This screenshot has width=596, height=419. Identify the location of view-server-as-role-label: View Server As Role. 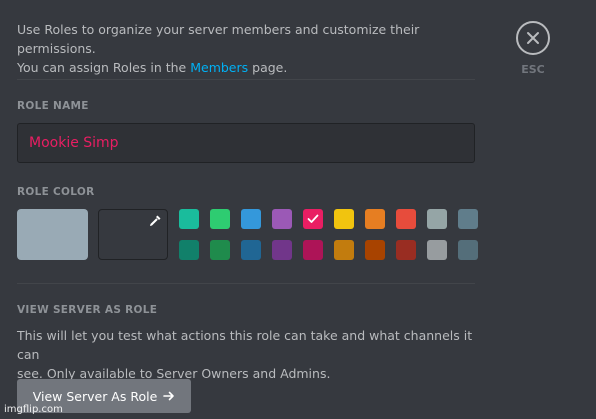
(95, 396).